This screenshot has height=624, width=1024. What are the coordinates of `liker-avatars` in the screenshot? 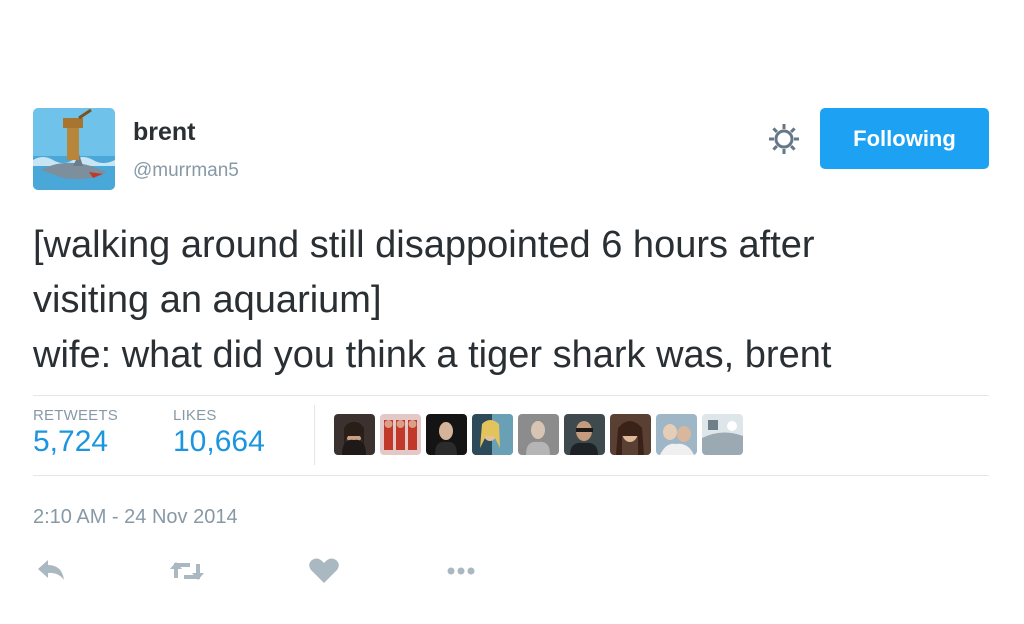 It's located at (538, 435).